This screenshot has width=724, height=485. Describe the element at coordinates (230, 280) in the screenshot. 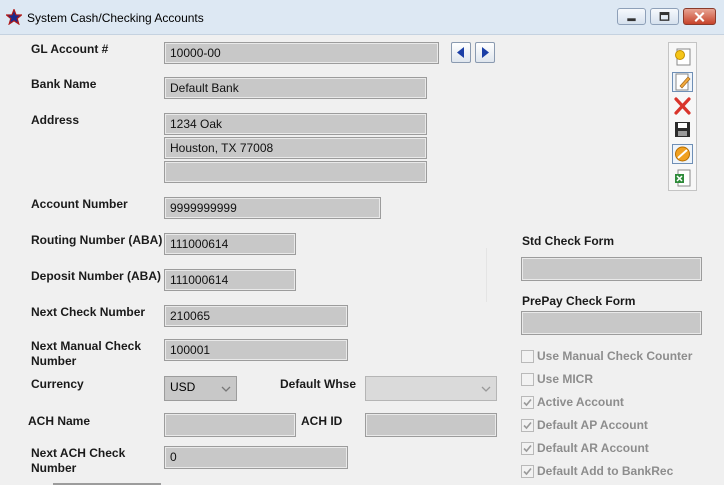

I see `deposit-number-field: 111000614` at that location.